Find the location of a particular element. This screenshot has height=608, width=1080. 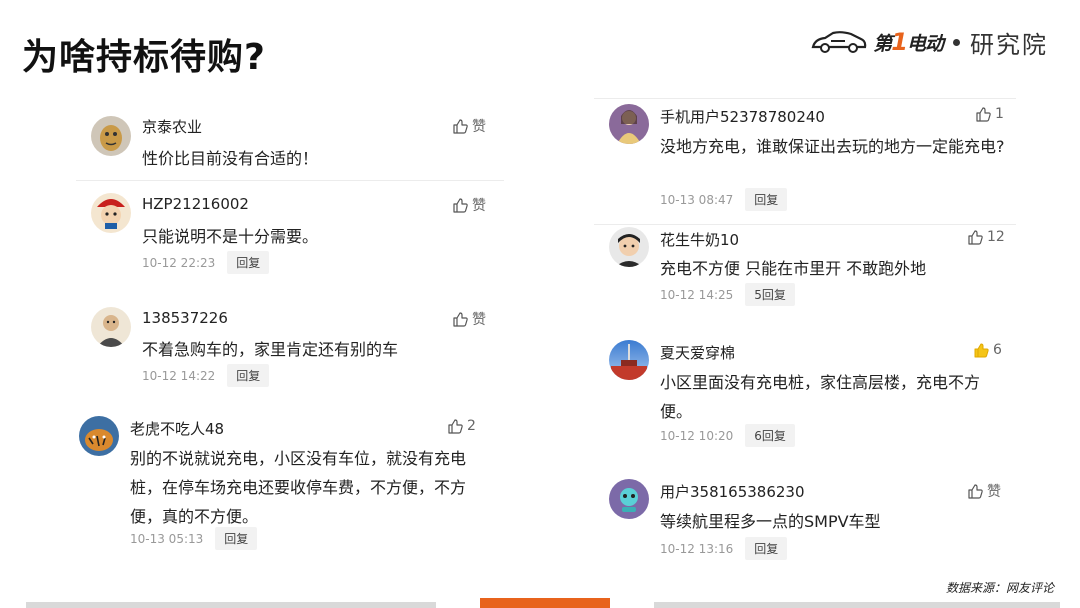

comment-meta: 10-12 14:25 5回复 is located at coordinates (727, 294).